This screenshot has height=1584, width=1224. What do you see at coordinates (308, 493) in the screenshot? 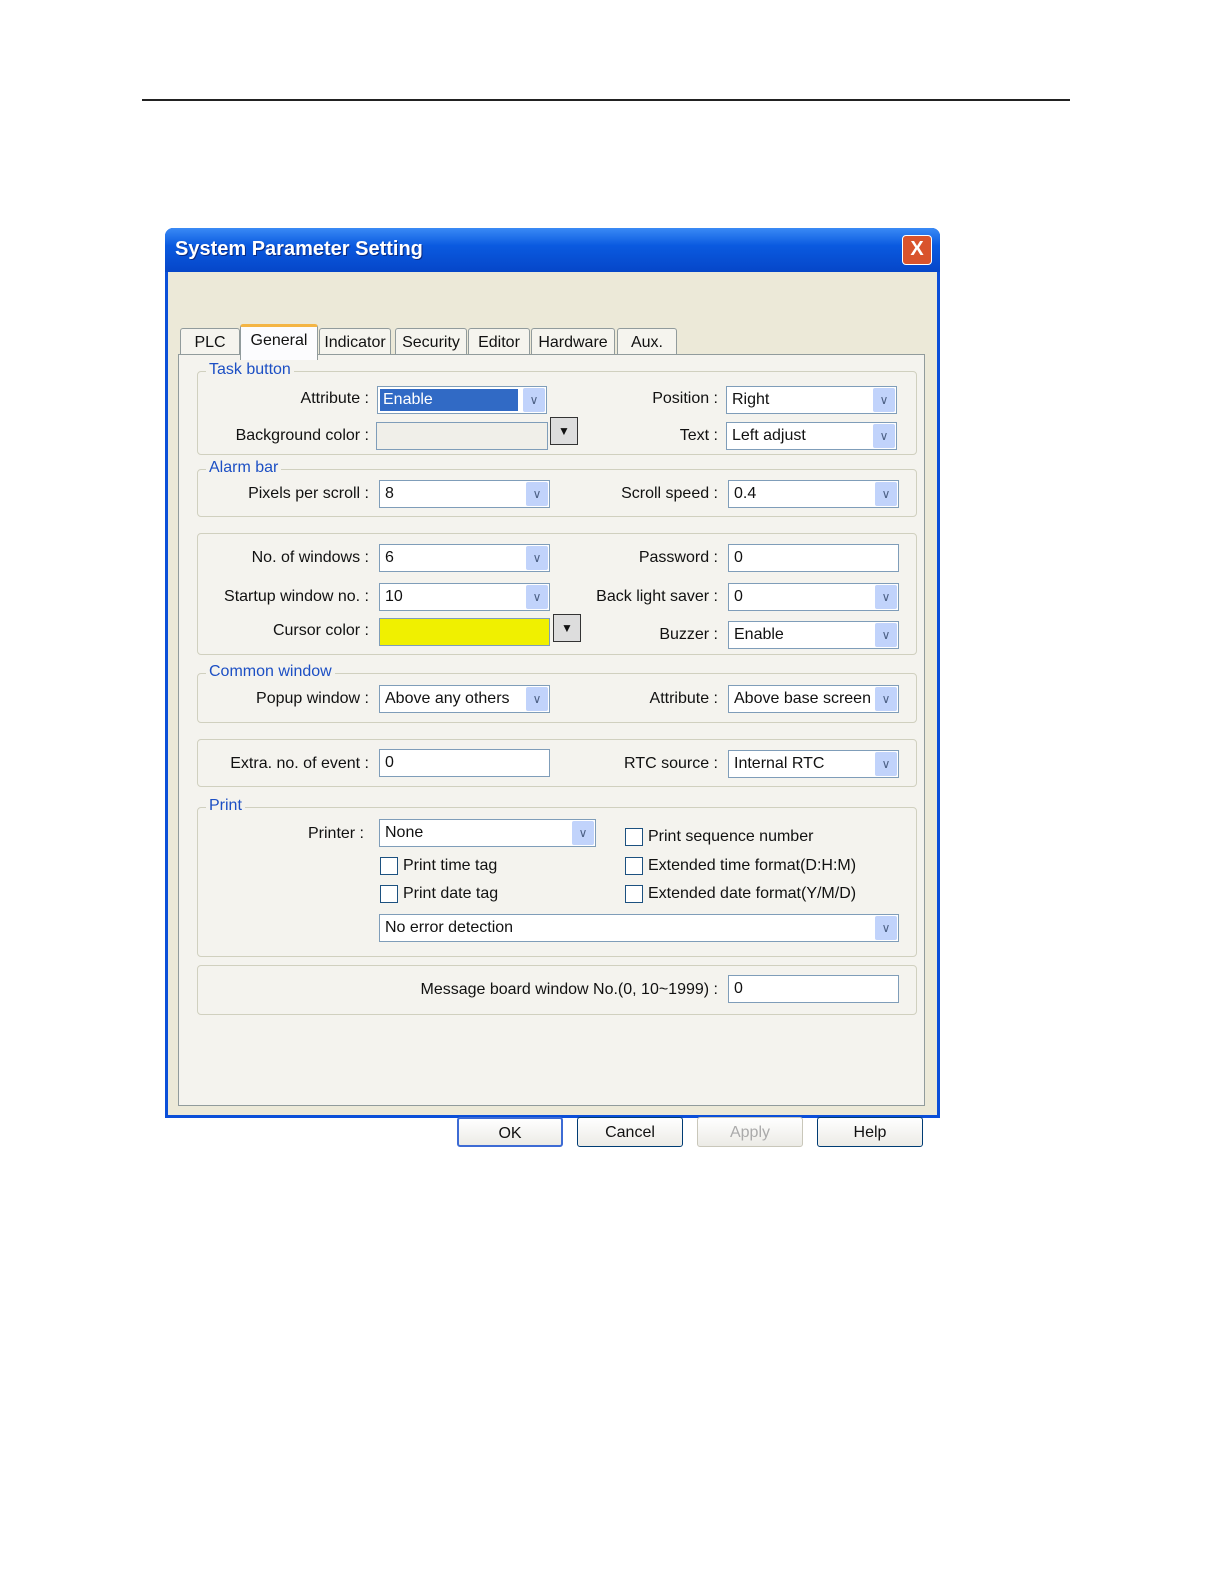
I see `pixels-per-scroll-label: Pixels per scroll :` at bounding box center [308, 493].